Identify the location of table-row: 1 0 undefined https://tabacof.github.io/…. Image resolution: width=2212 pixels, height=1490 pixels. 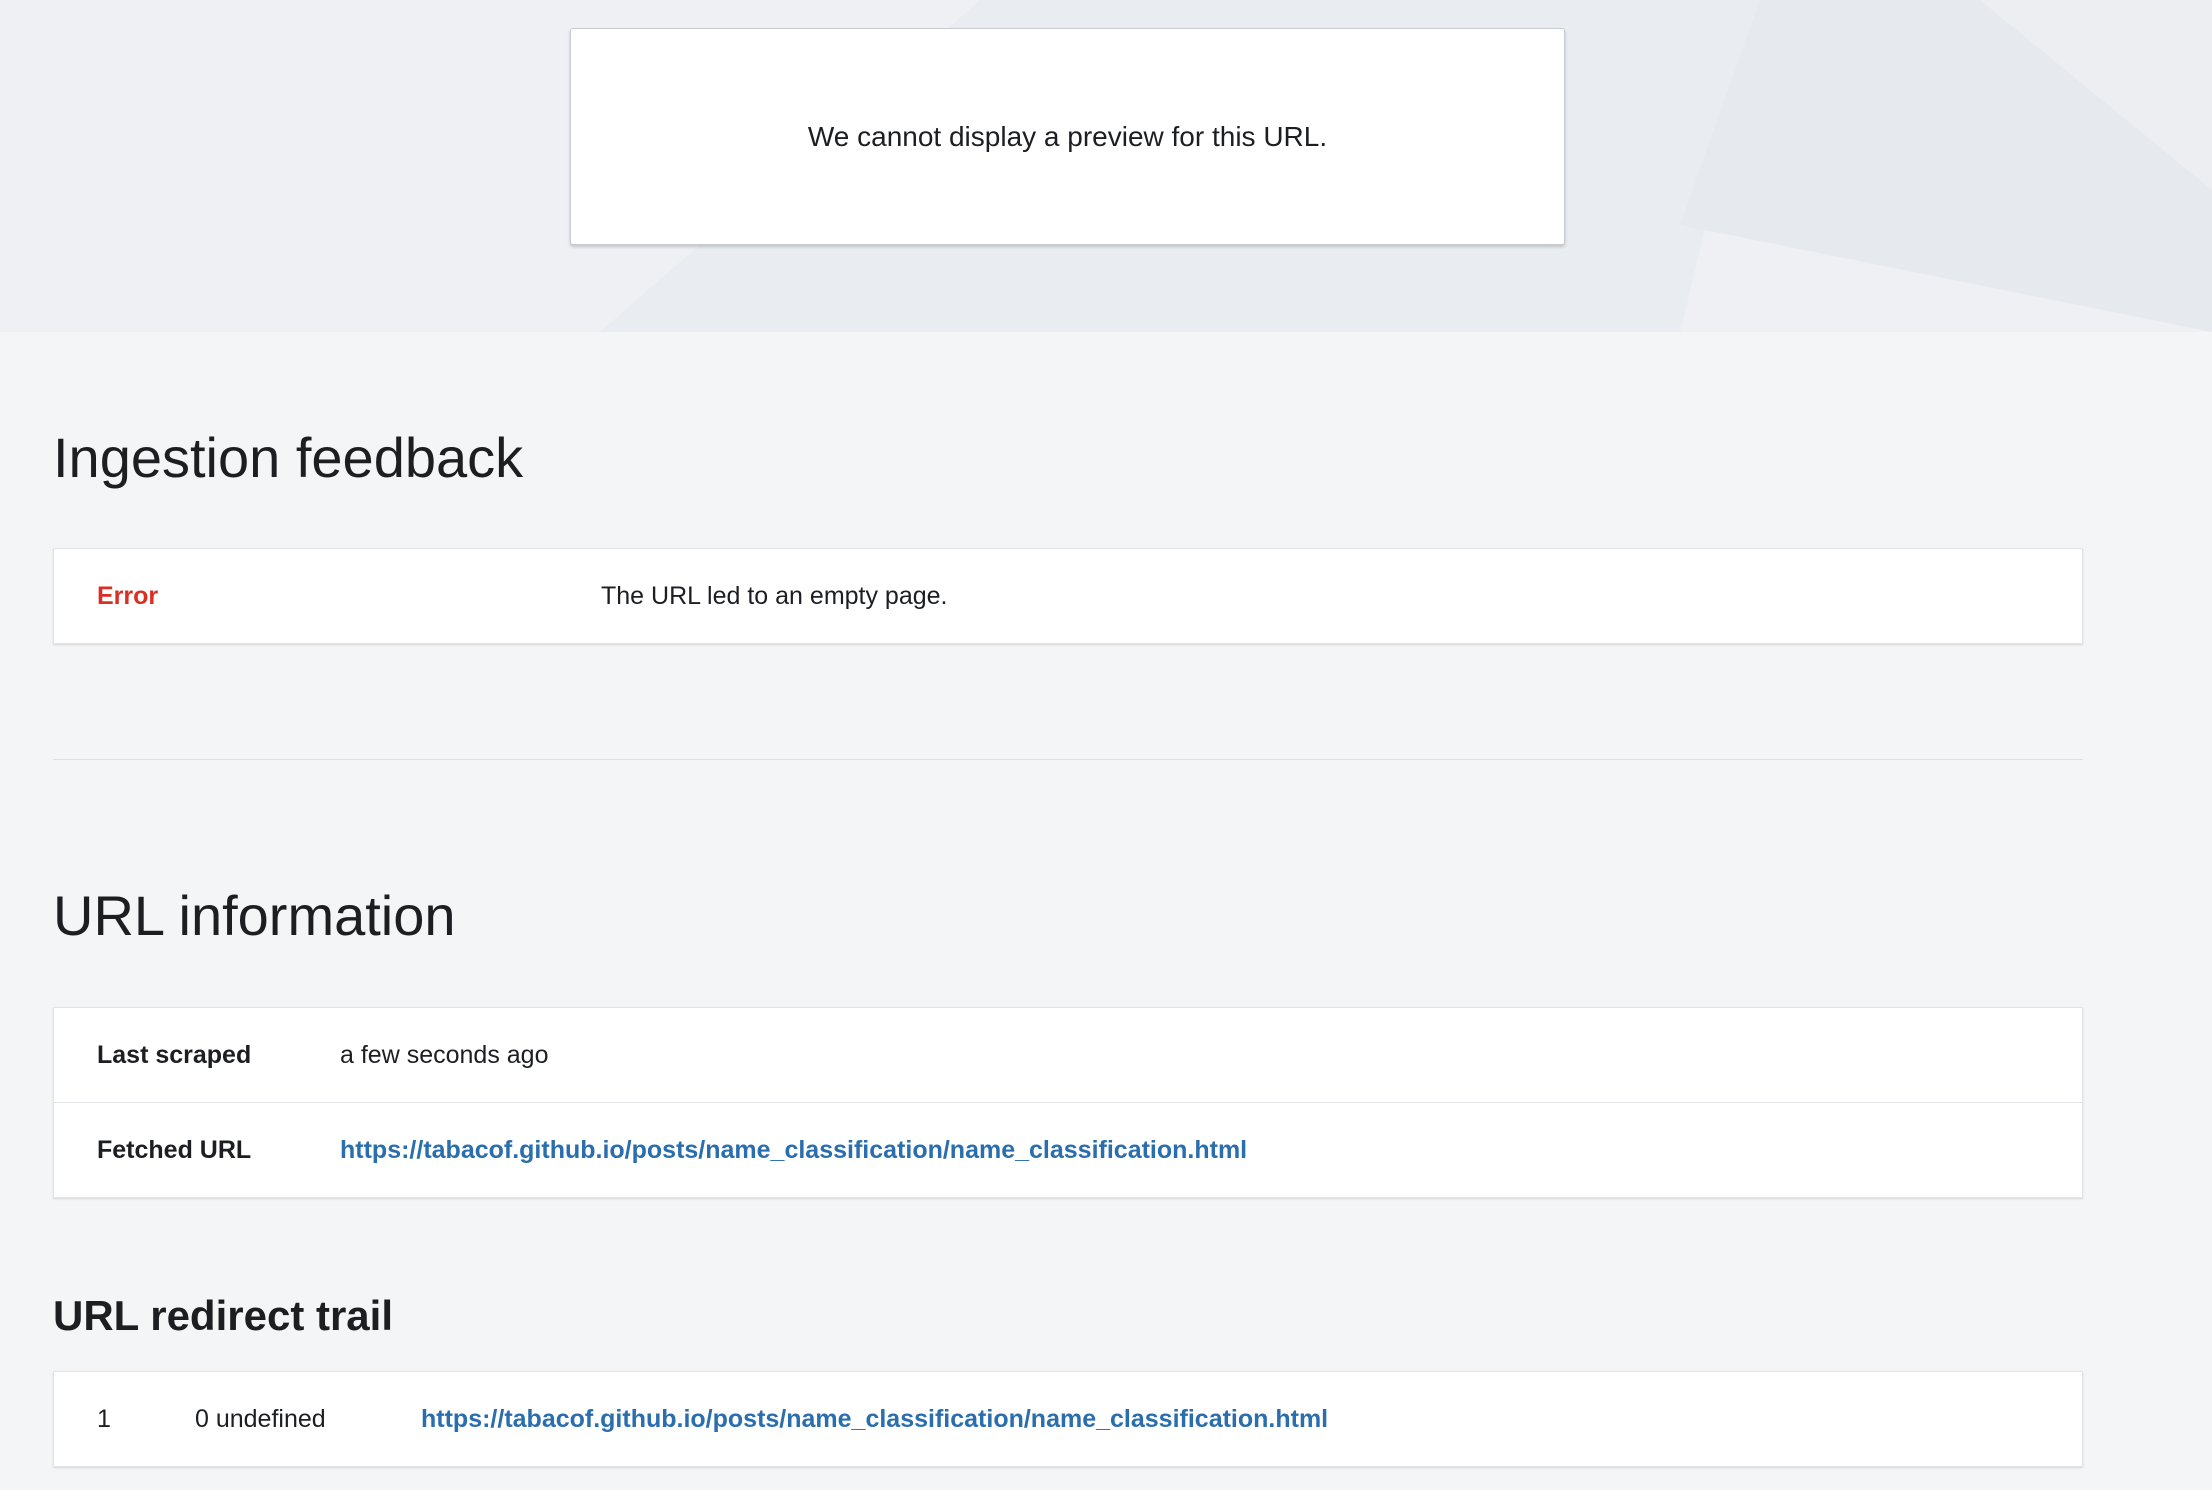
(1068, 1419).